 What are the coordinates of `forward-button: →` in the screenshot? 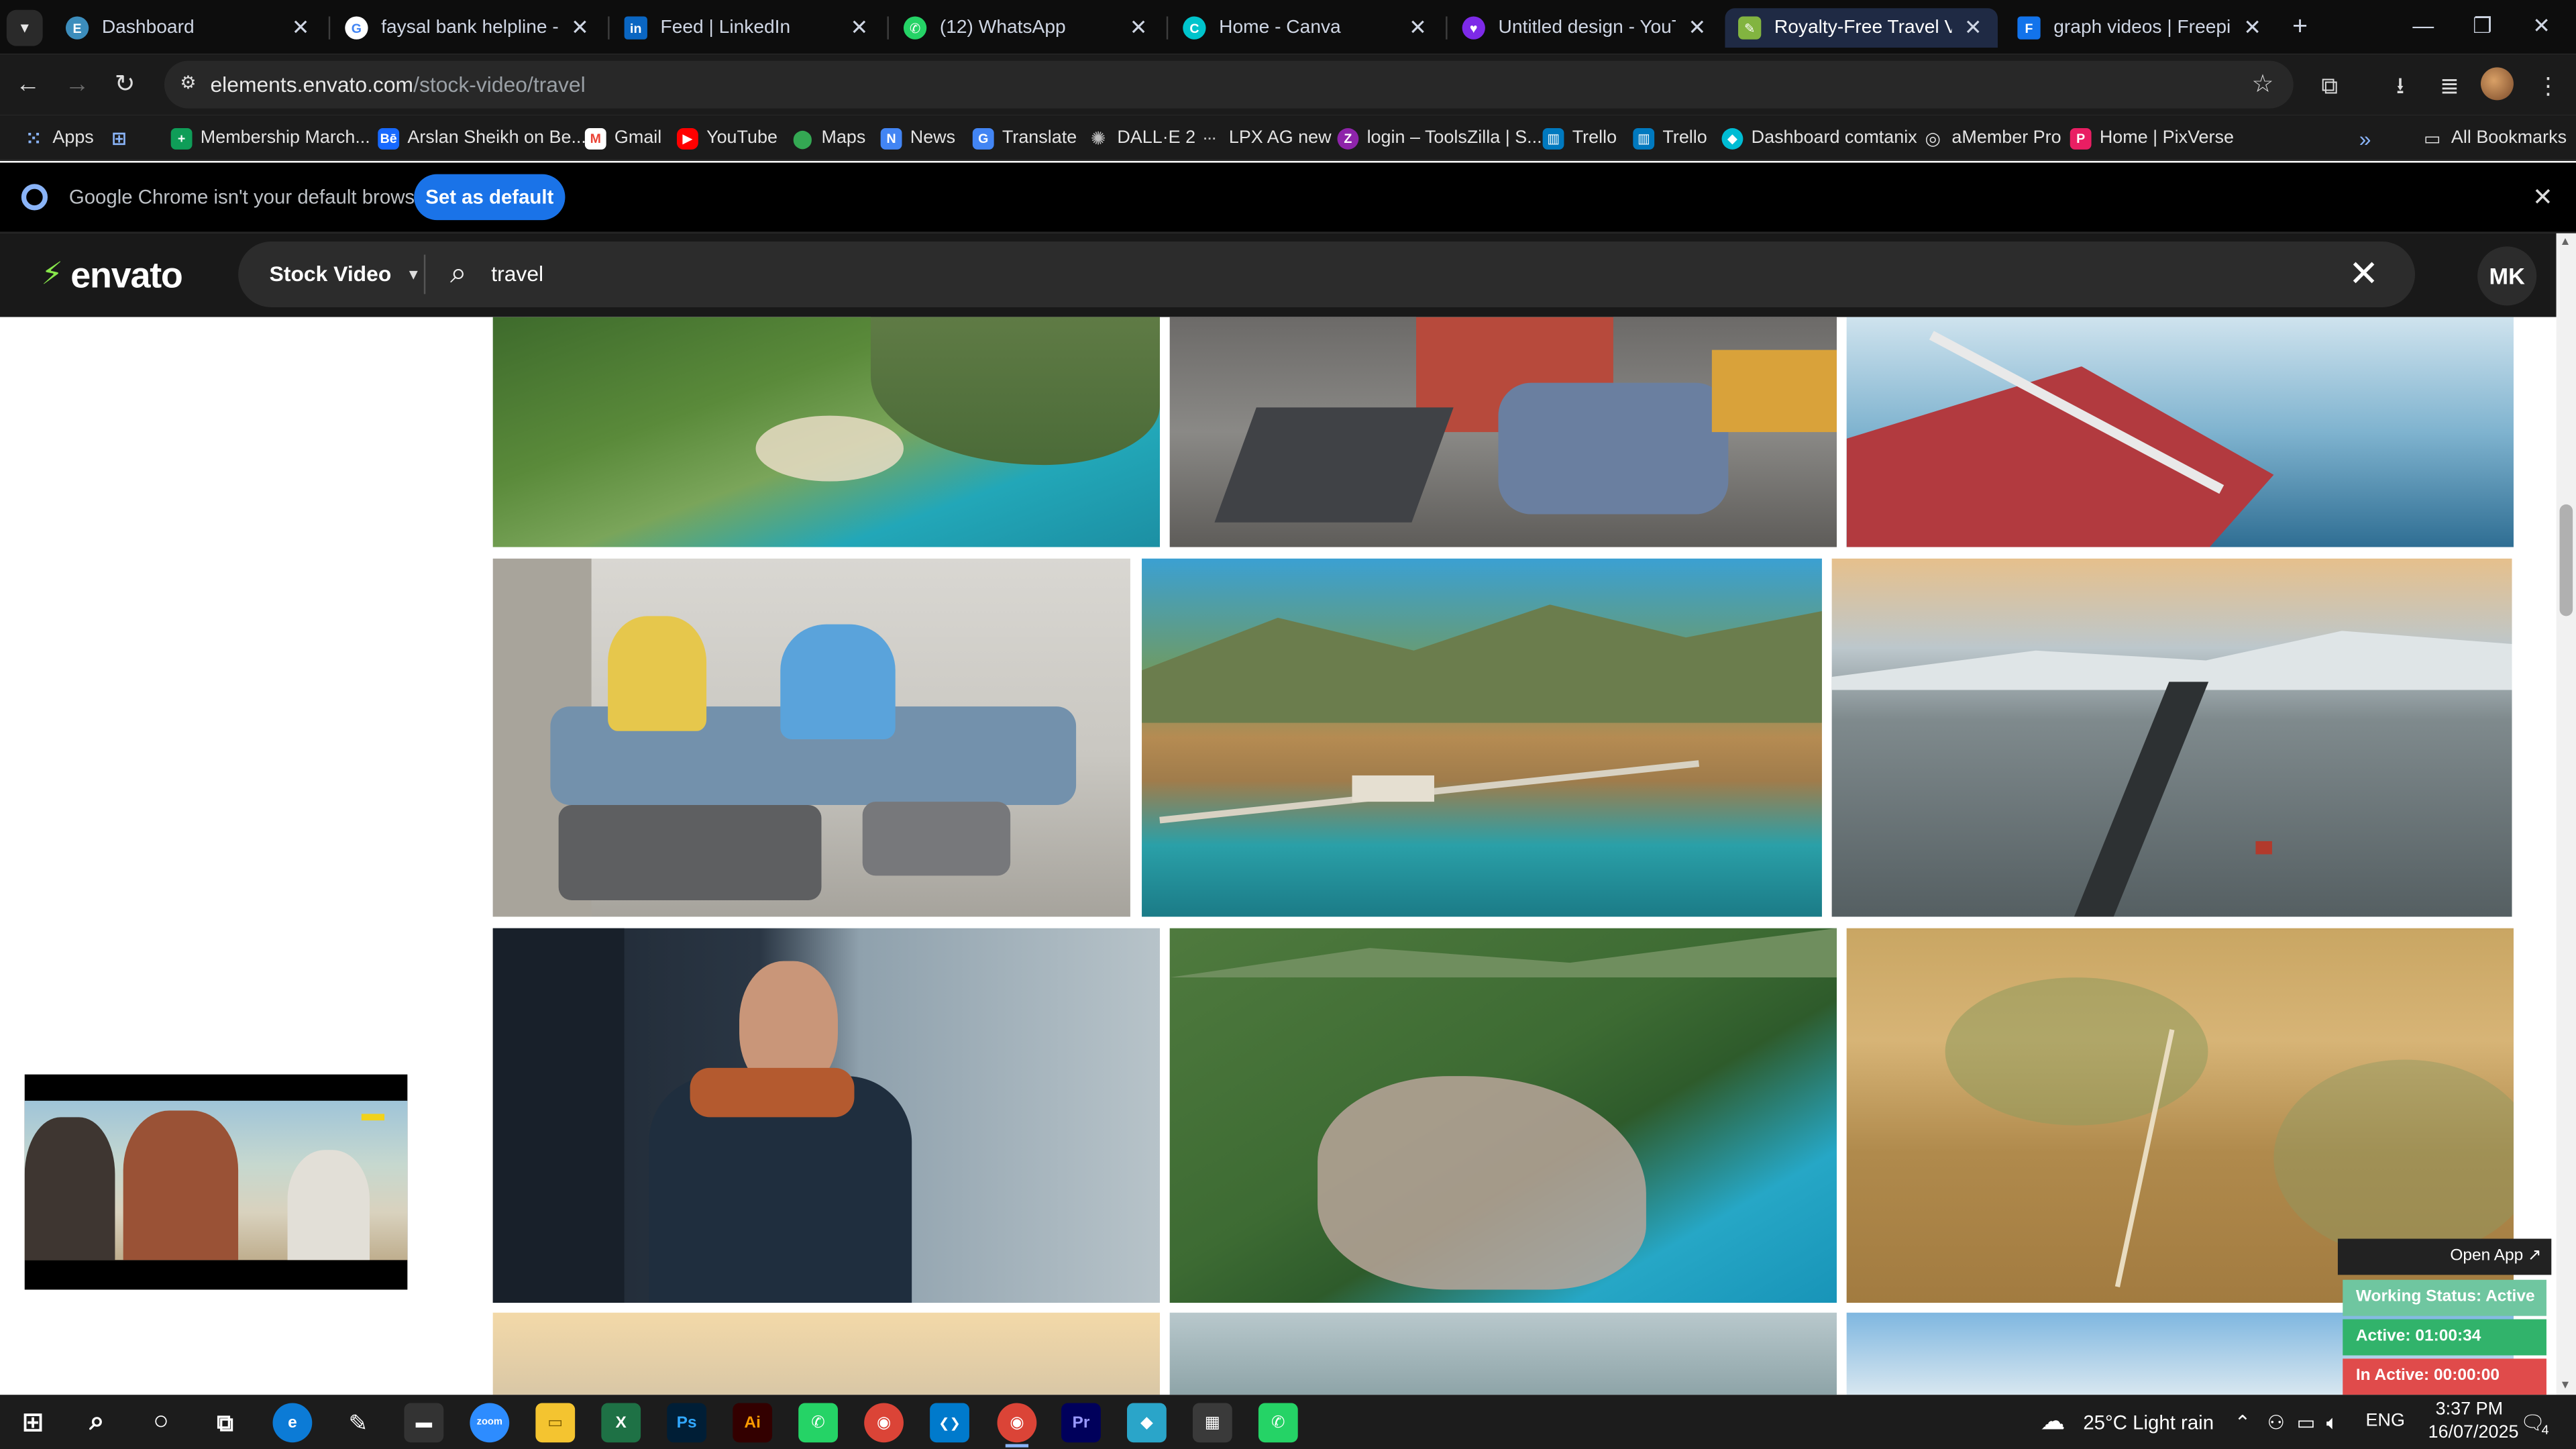 It's located at (77, 85).